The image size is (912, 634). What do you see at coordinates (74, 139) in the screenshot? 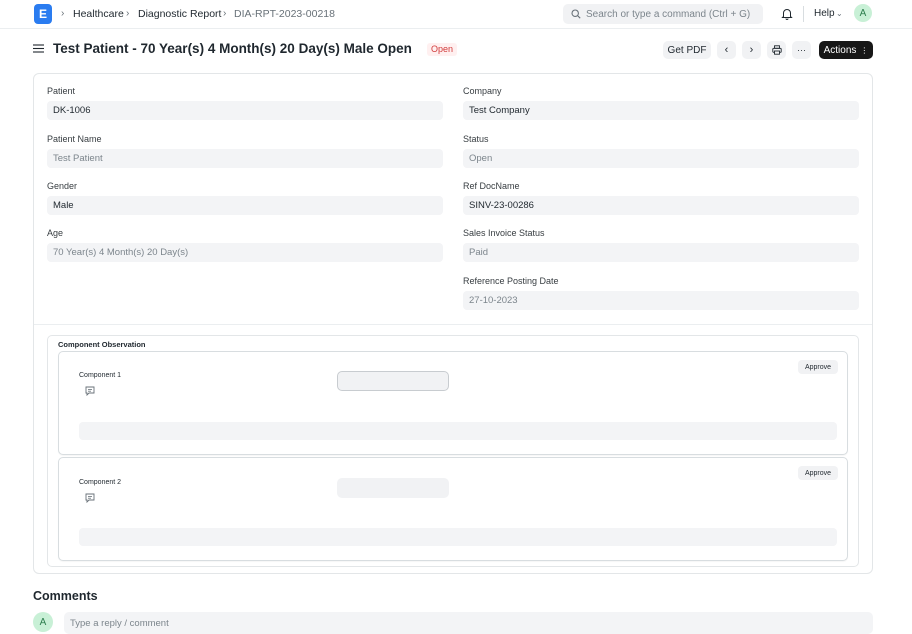
I see `field-label-patient-name: Patient Name` at bounding box center [74, 139].